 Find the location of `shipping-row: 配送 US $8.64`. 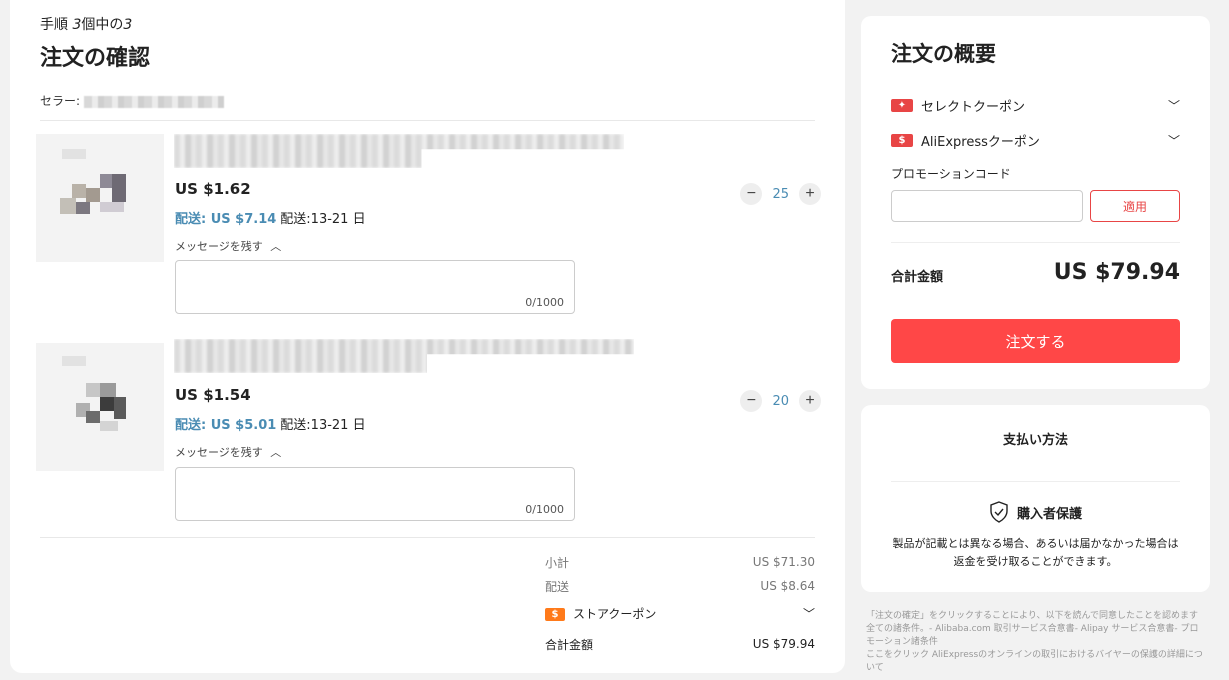

shipping-row: 配送 US $8.64 is located at coordinates (680, 586).